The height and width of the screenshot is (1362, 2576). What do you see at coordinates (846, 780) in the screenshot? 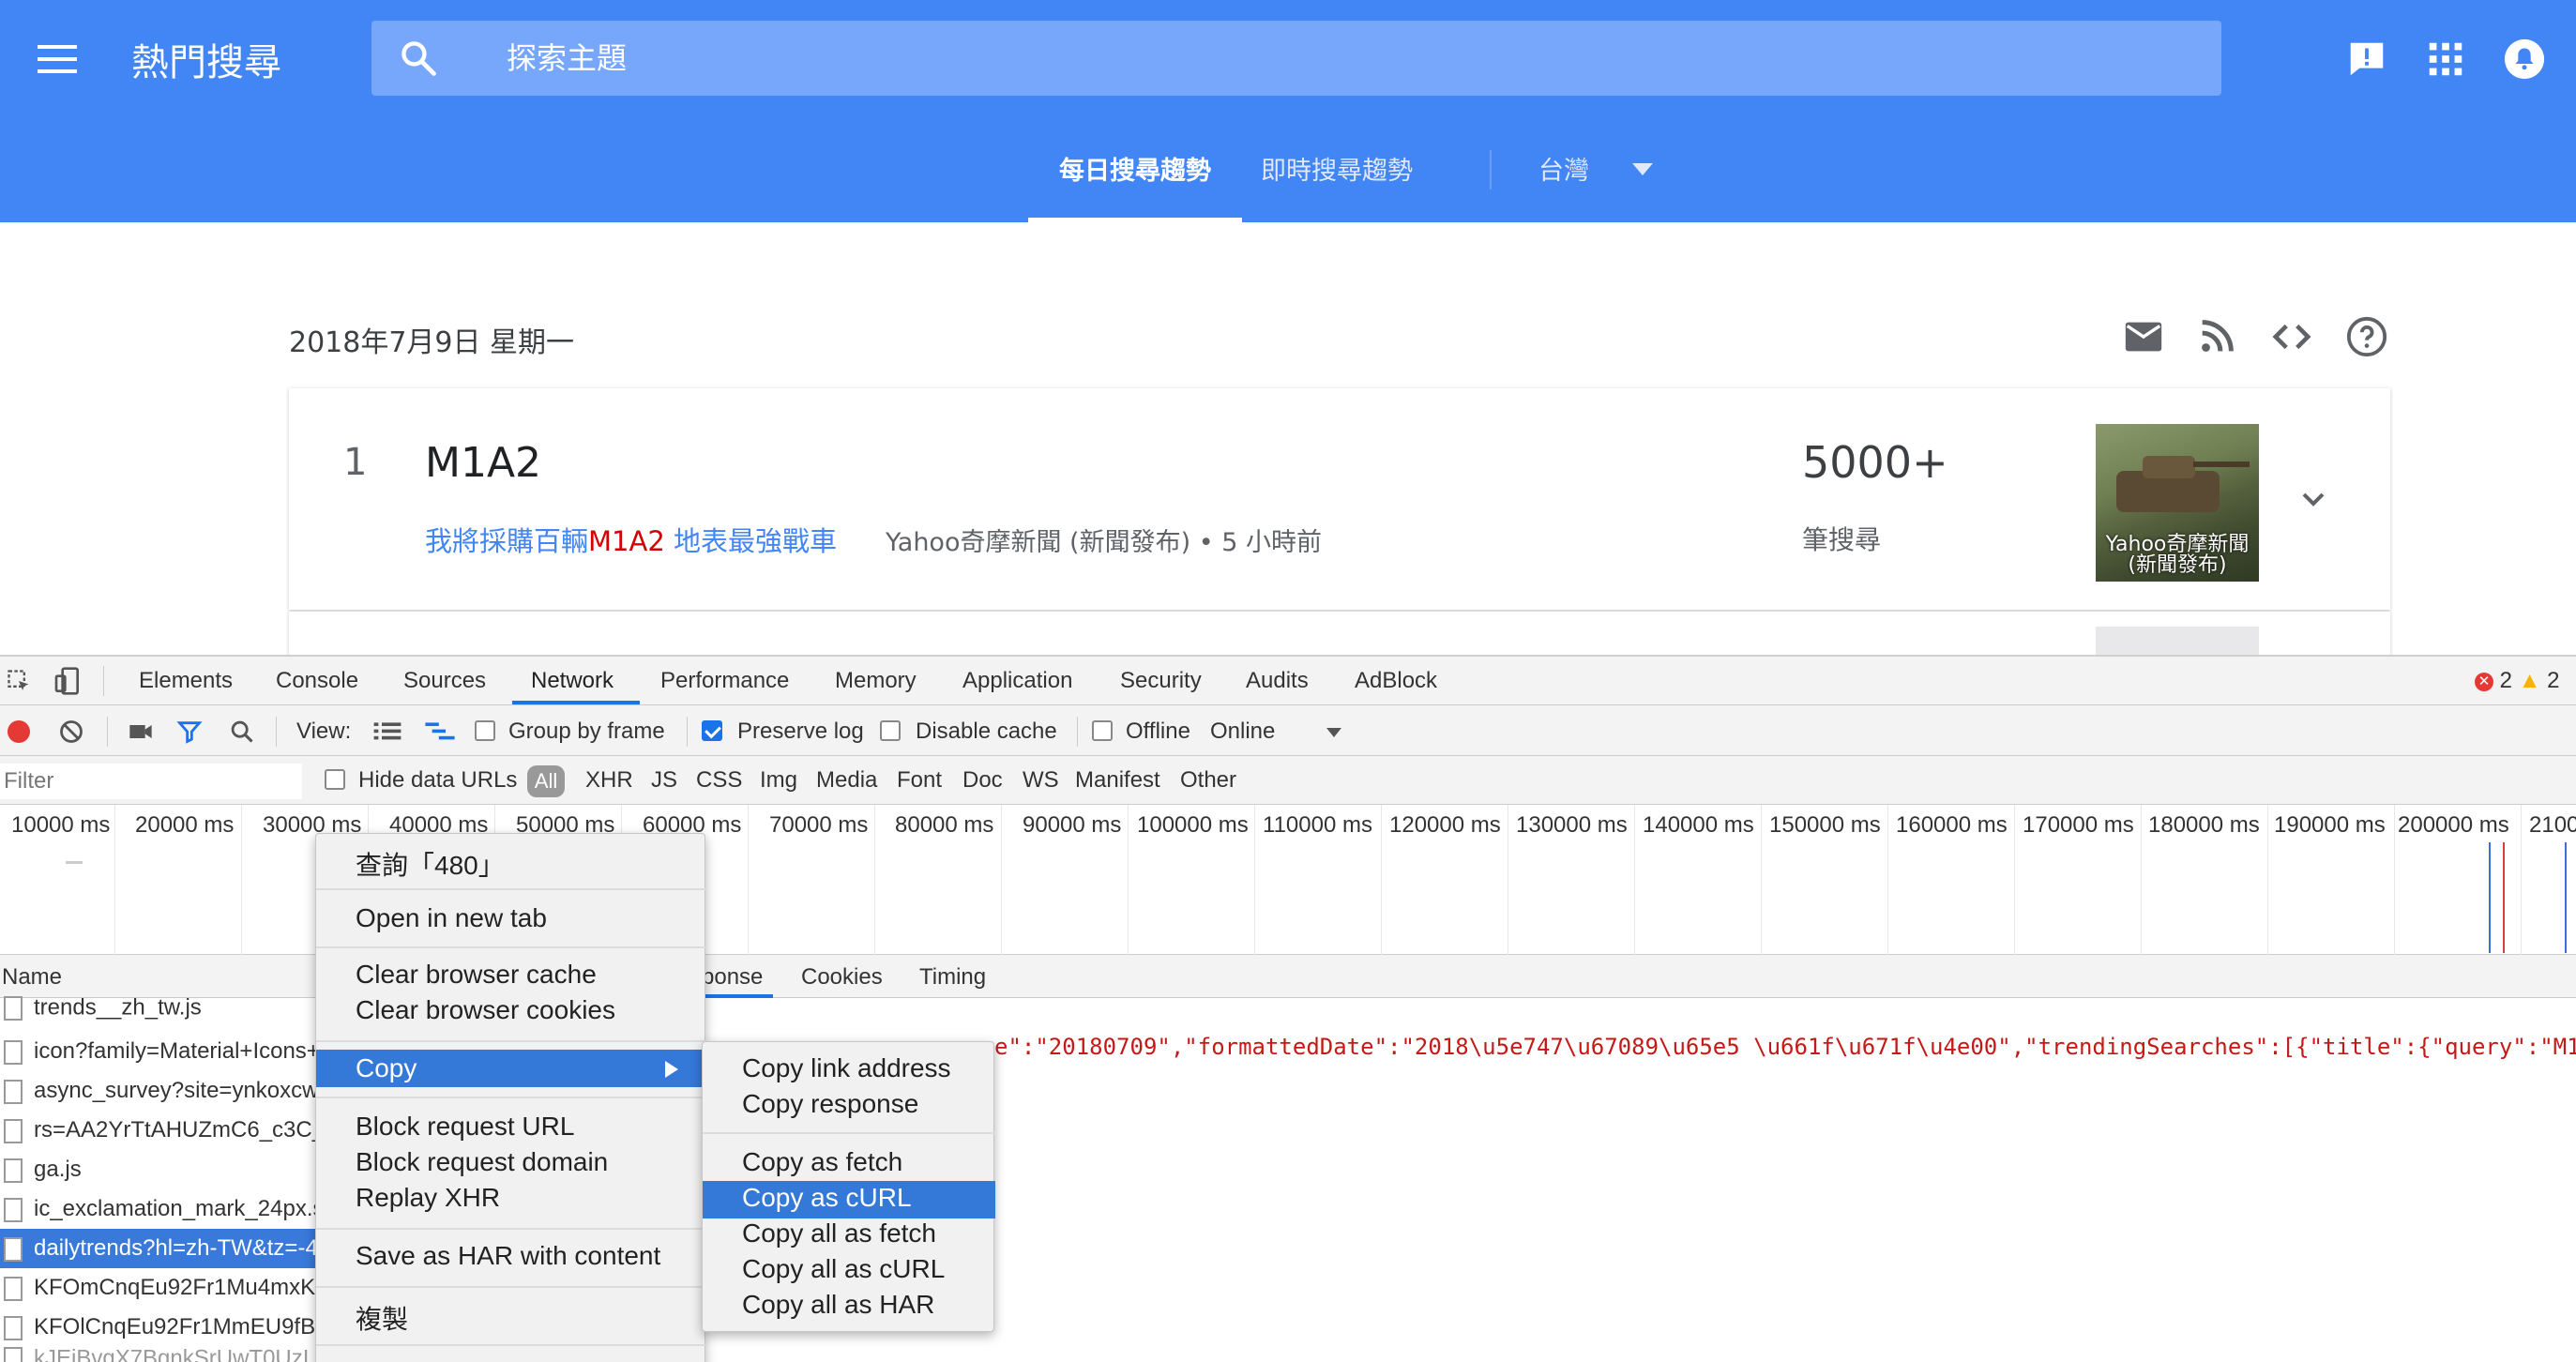
I see `filter-type-media: Media` at bounding box center [846, 780].